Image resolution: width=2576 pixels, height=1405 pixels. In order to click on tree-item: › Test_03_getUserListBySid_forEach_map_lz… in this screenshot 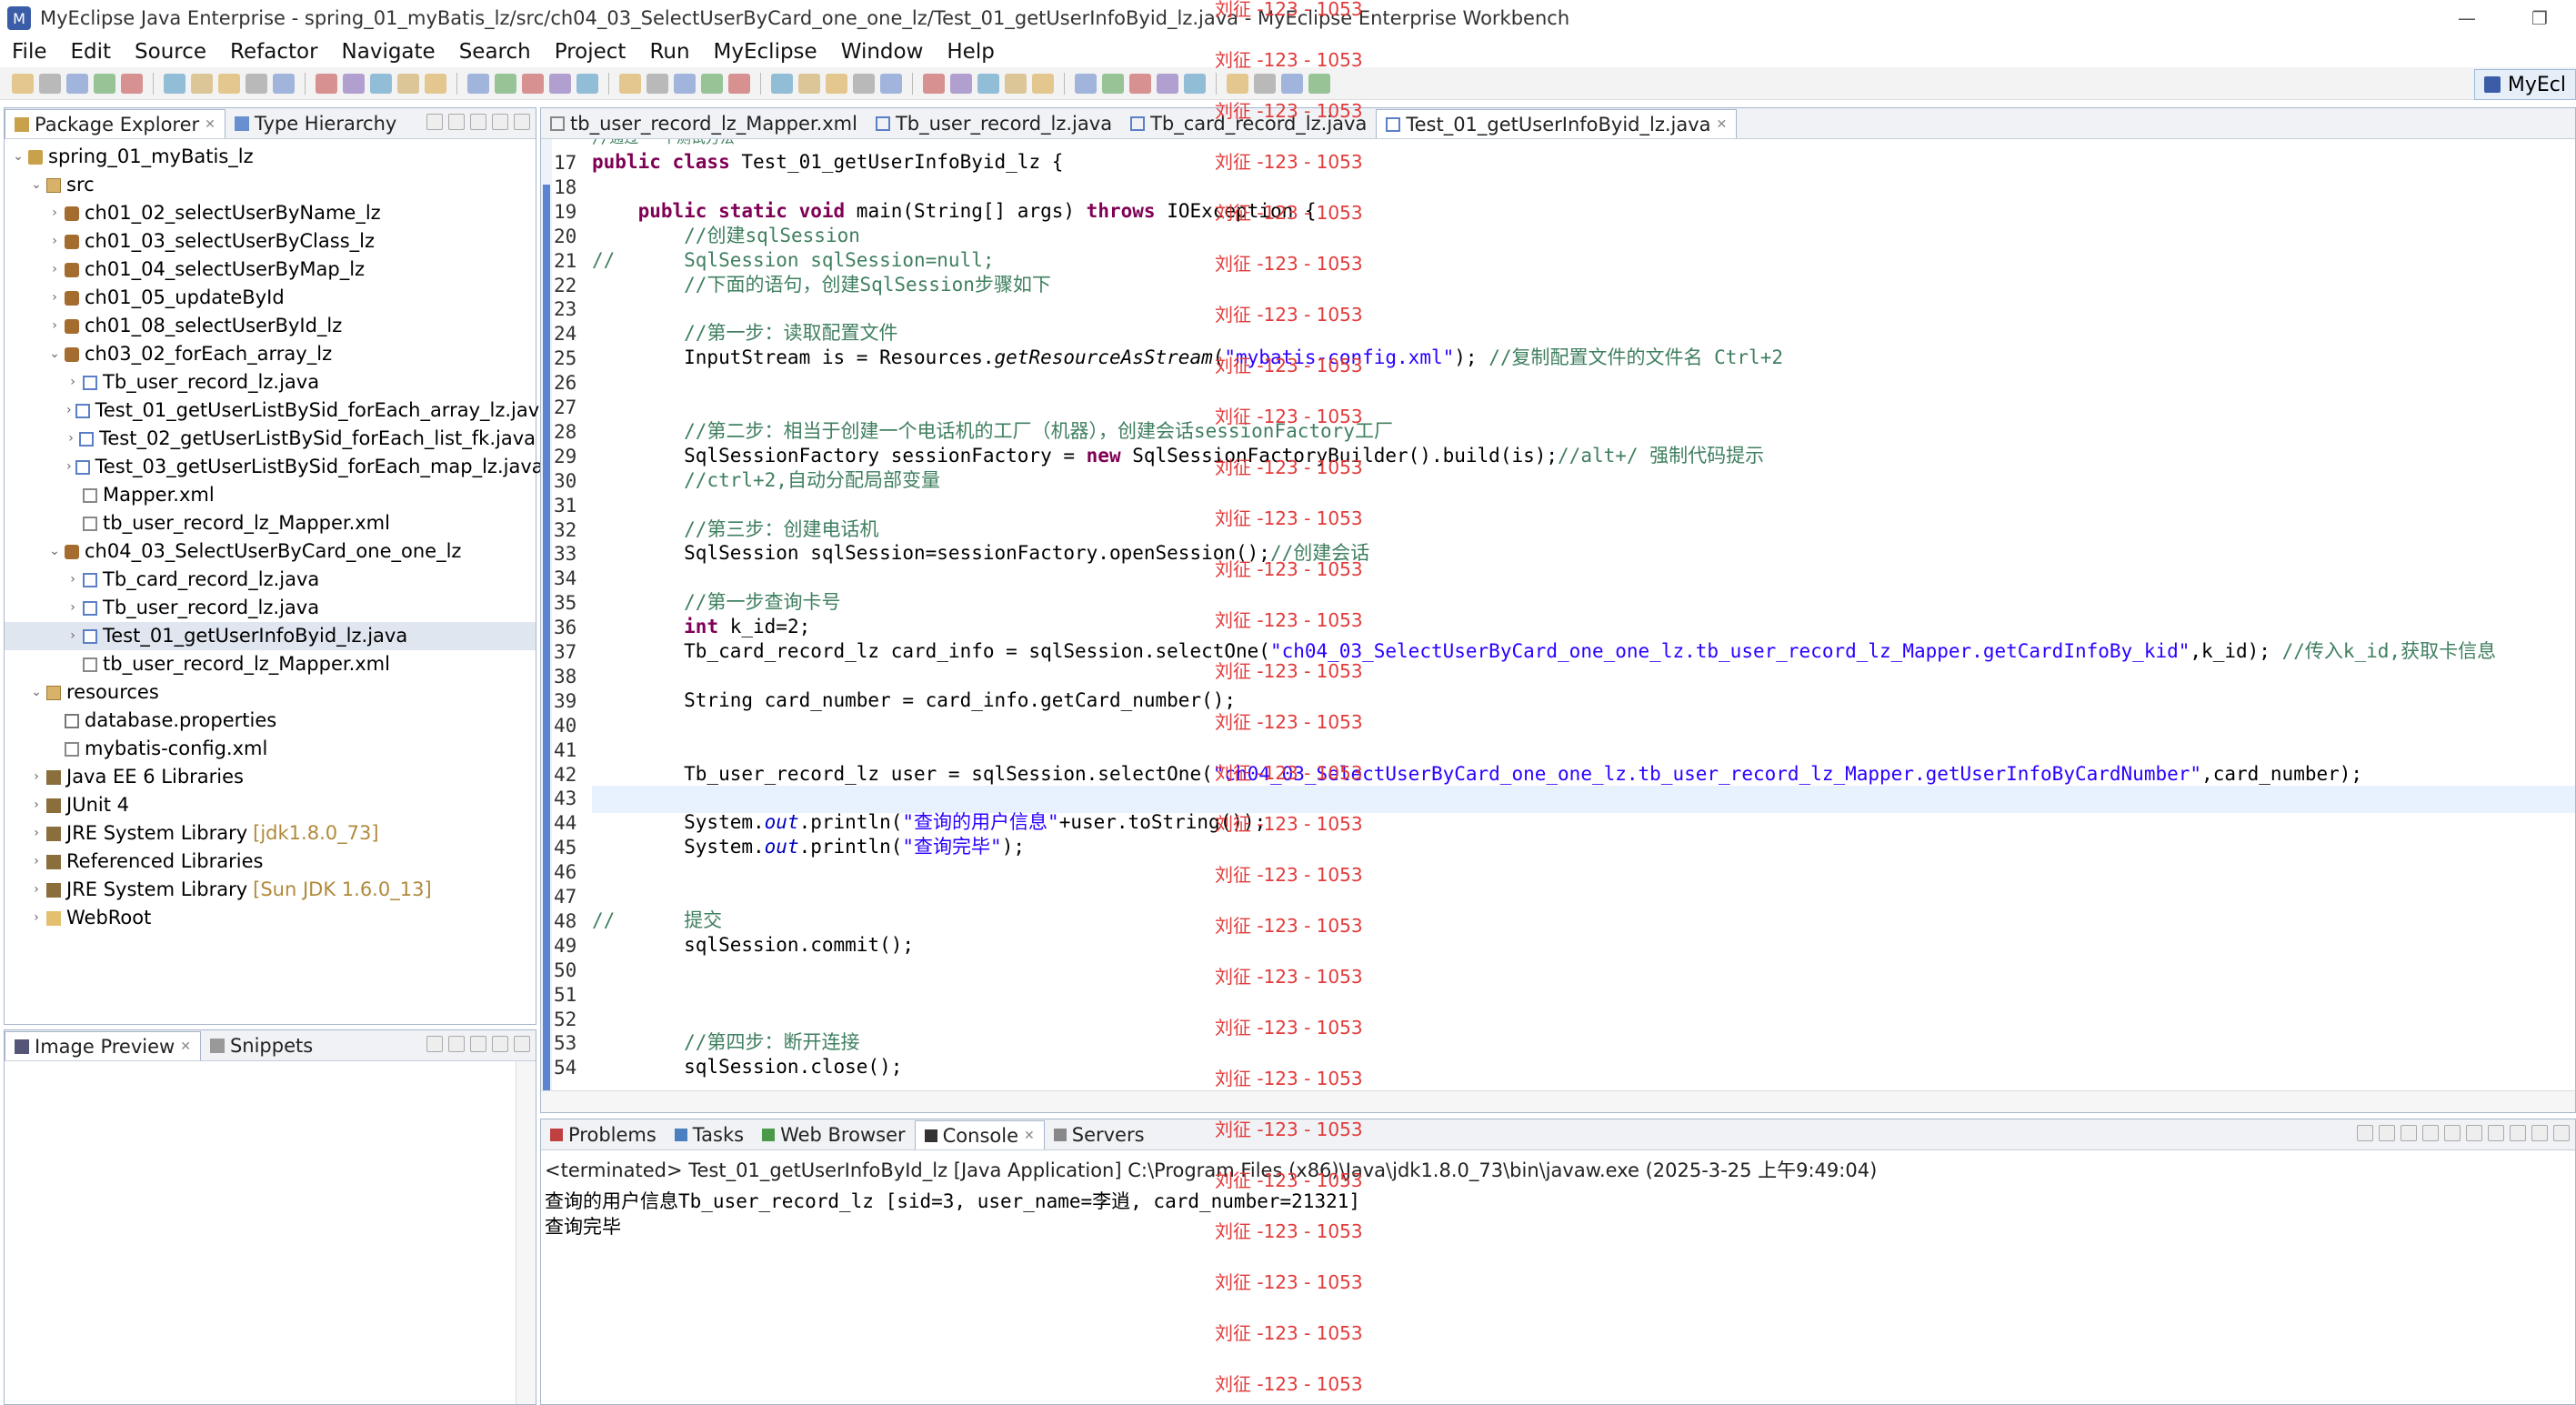, I will do `click(274, 467)`.